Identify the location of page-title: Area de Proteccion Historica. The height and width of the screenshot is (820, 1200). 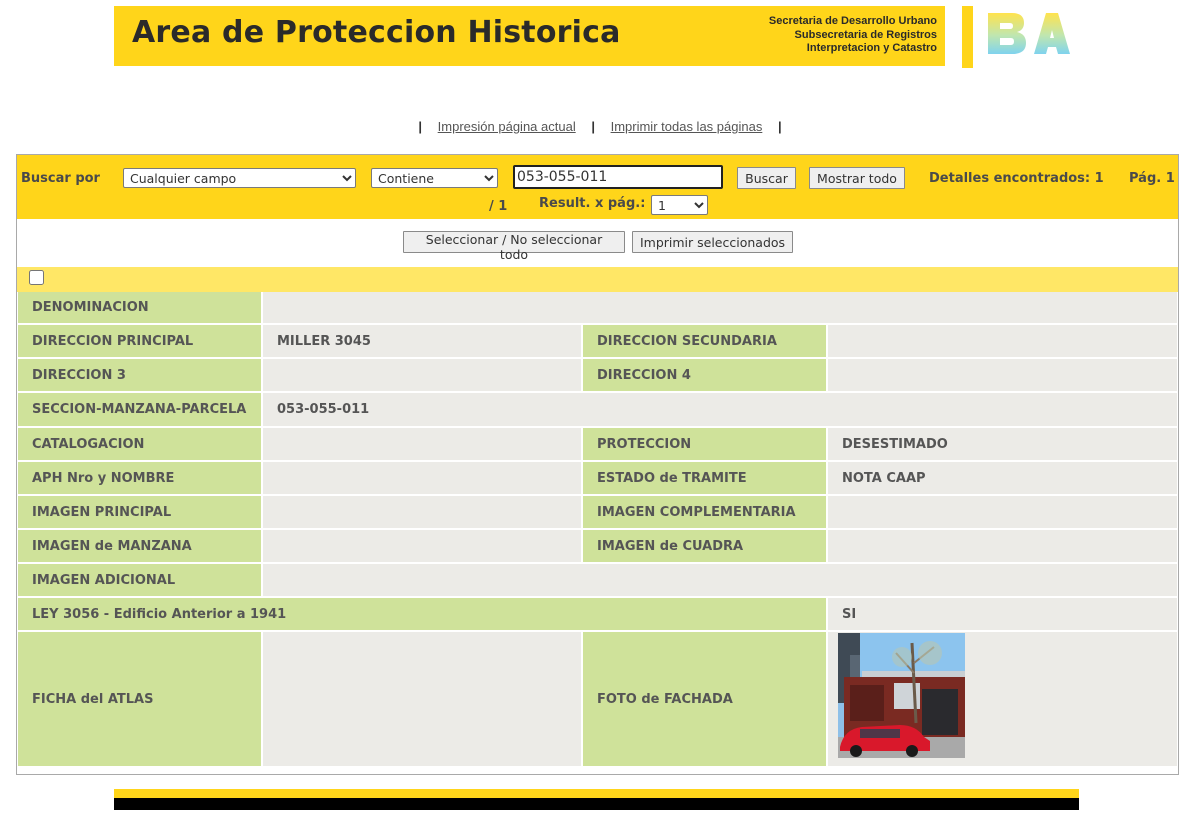
(376, 32).